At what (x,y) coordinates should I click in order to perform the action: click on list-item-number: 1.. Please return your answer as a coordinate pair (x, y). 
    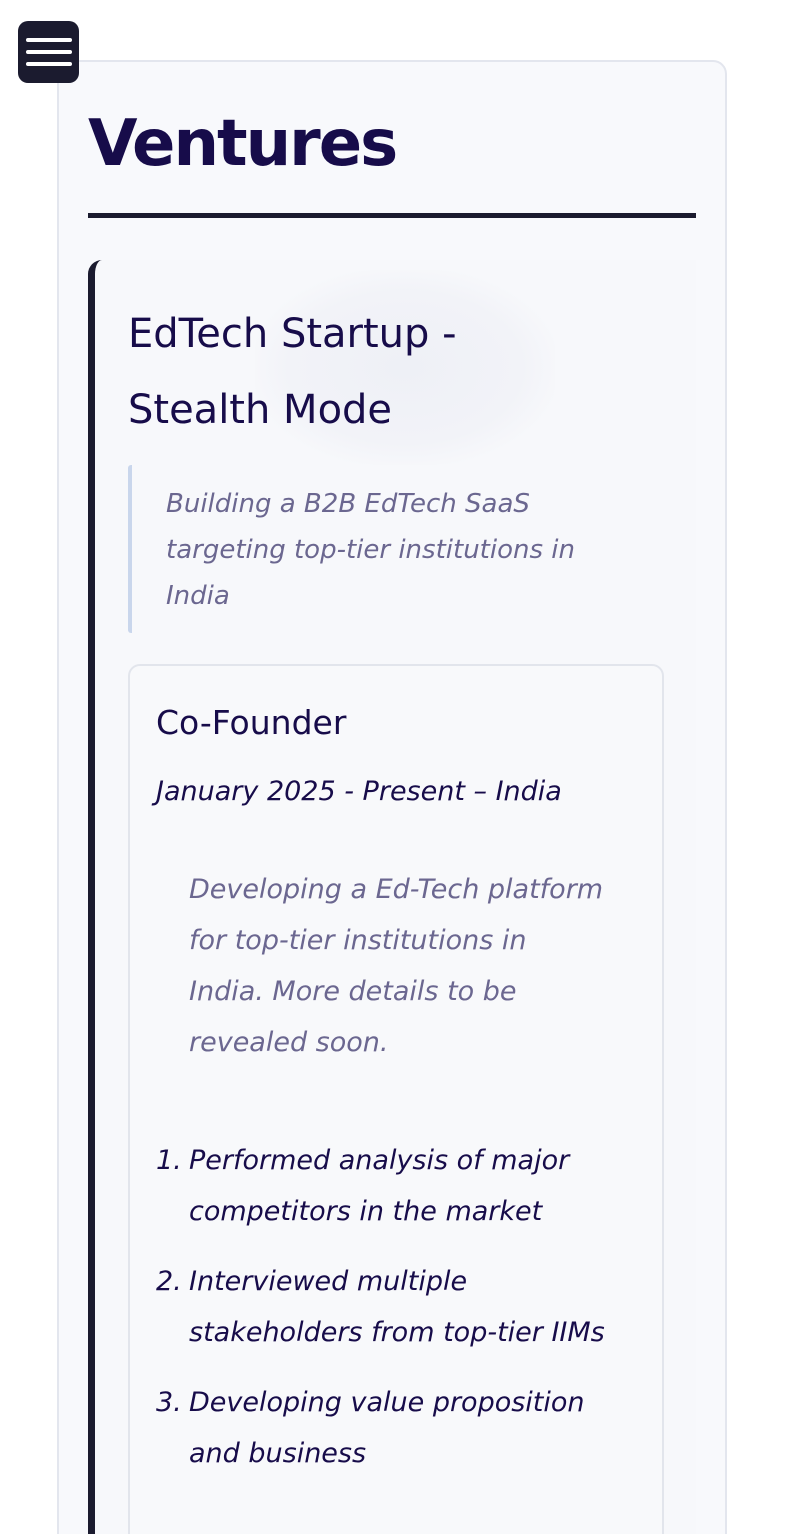
    Looking at the image, I should click on (169, 1160).